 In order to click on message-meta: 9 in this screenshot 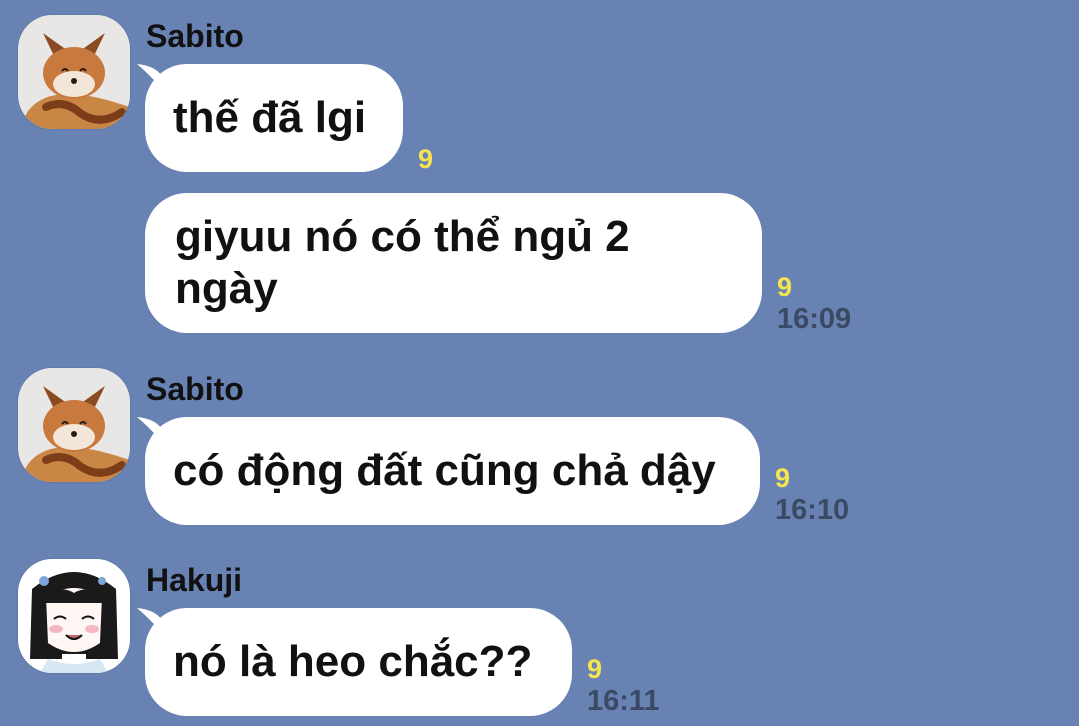, I will do `click(425, 159)`.